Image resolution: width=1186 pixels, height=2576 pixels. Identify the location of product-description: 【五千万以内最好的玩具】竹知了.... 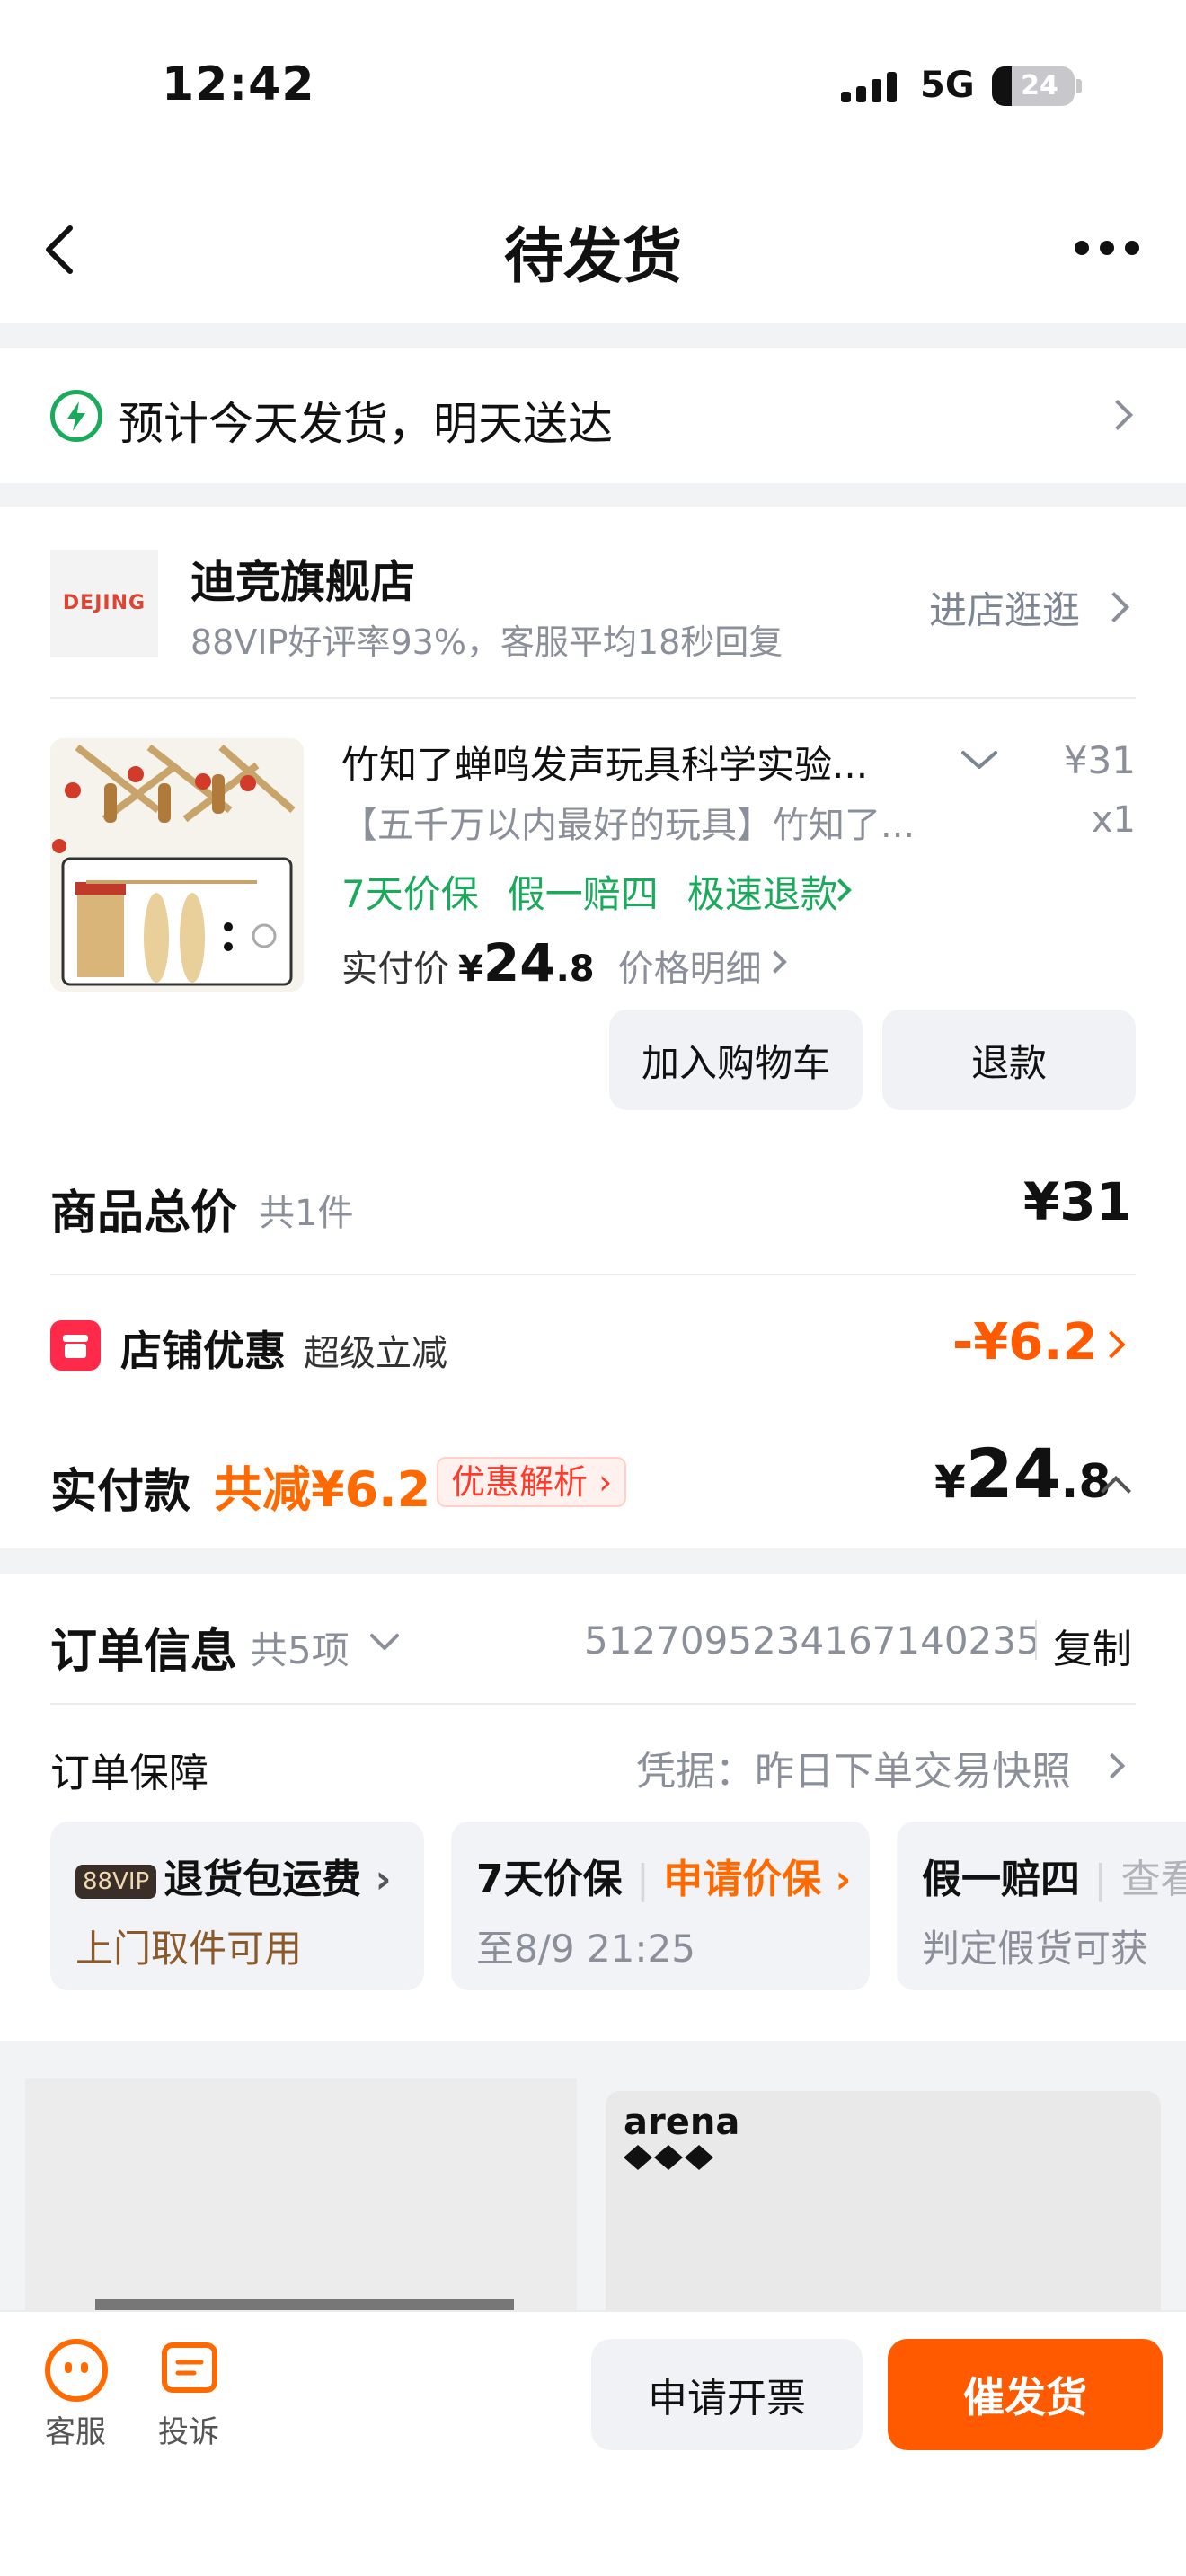
(628, 825).